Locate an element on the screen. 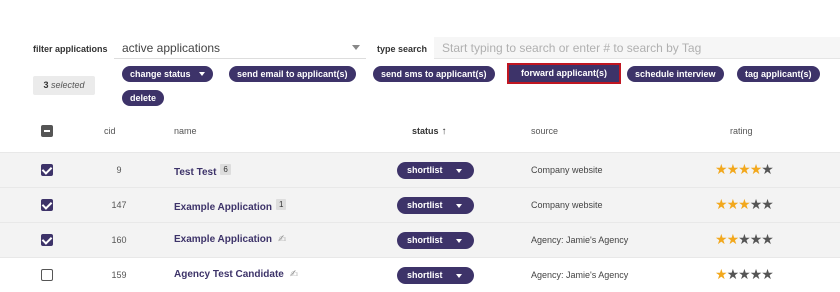  search-input is located at coordinates (637, 47).